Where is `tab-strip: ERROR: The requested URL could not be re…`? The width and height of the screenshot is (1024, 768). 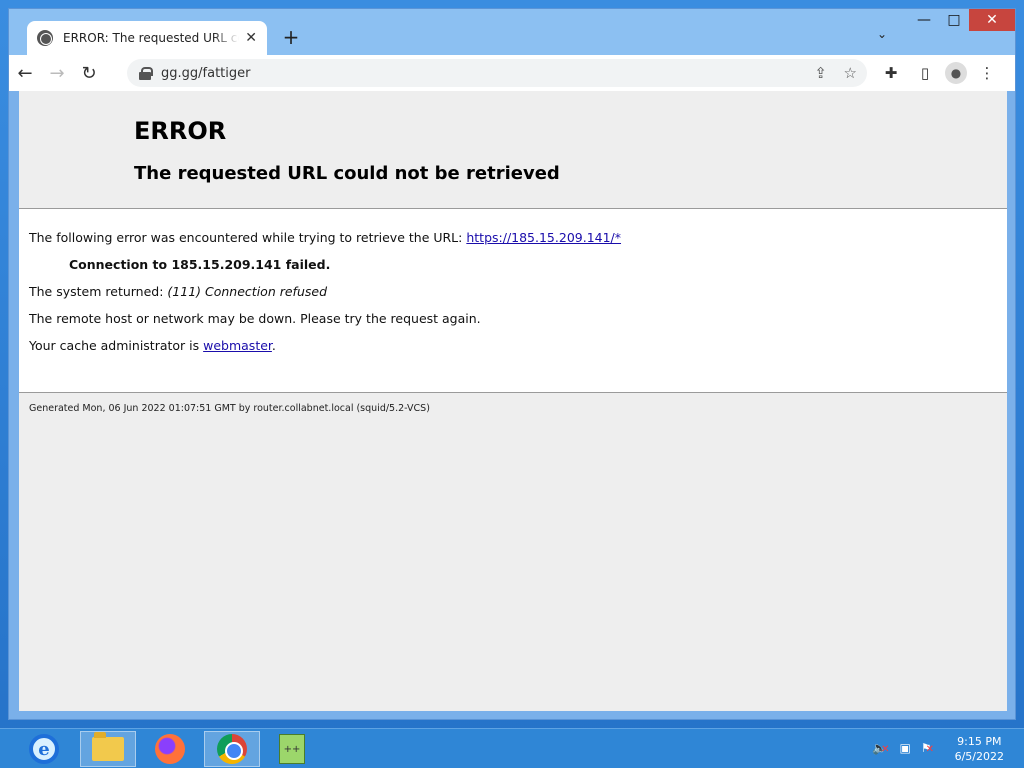
tab-strip: ERROR: The requested URL could not be re… is located at coordinates (512, 32).